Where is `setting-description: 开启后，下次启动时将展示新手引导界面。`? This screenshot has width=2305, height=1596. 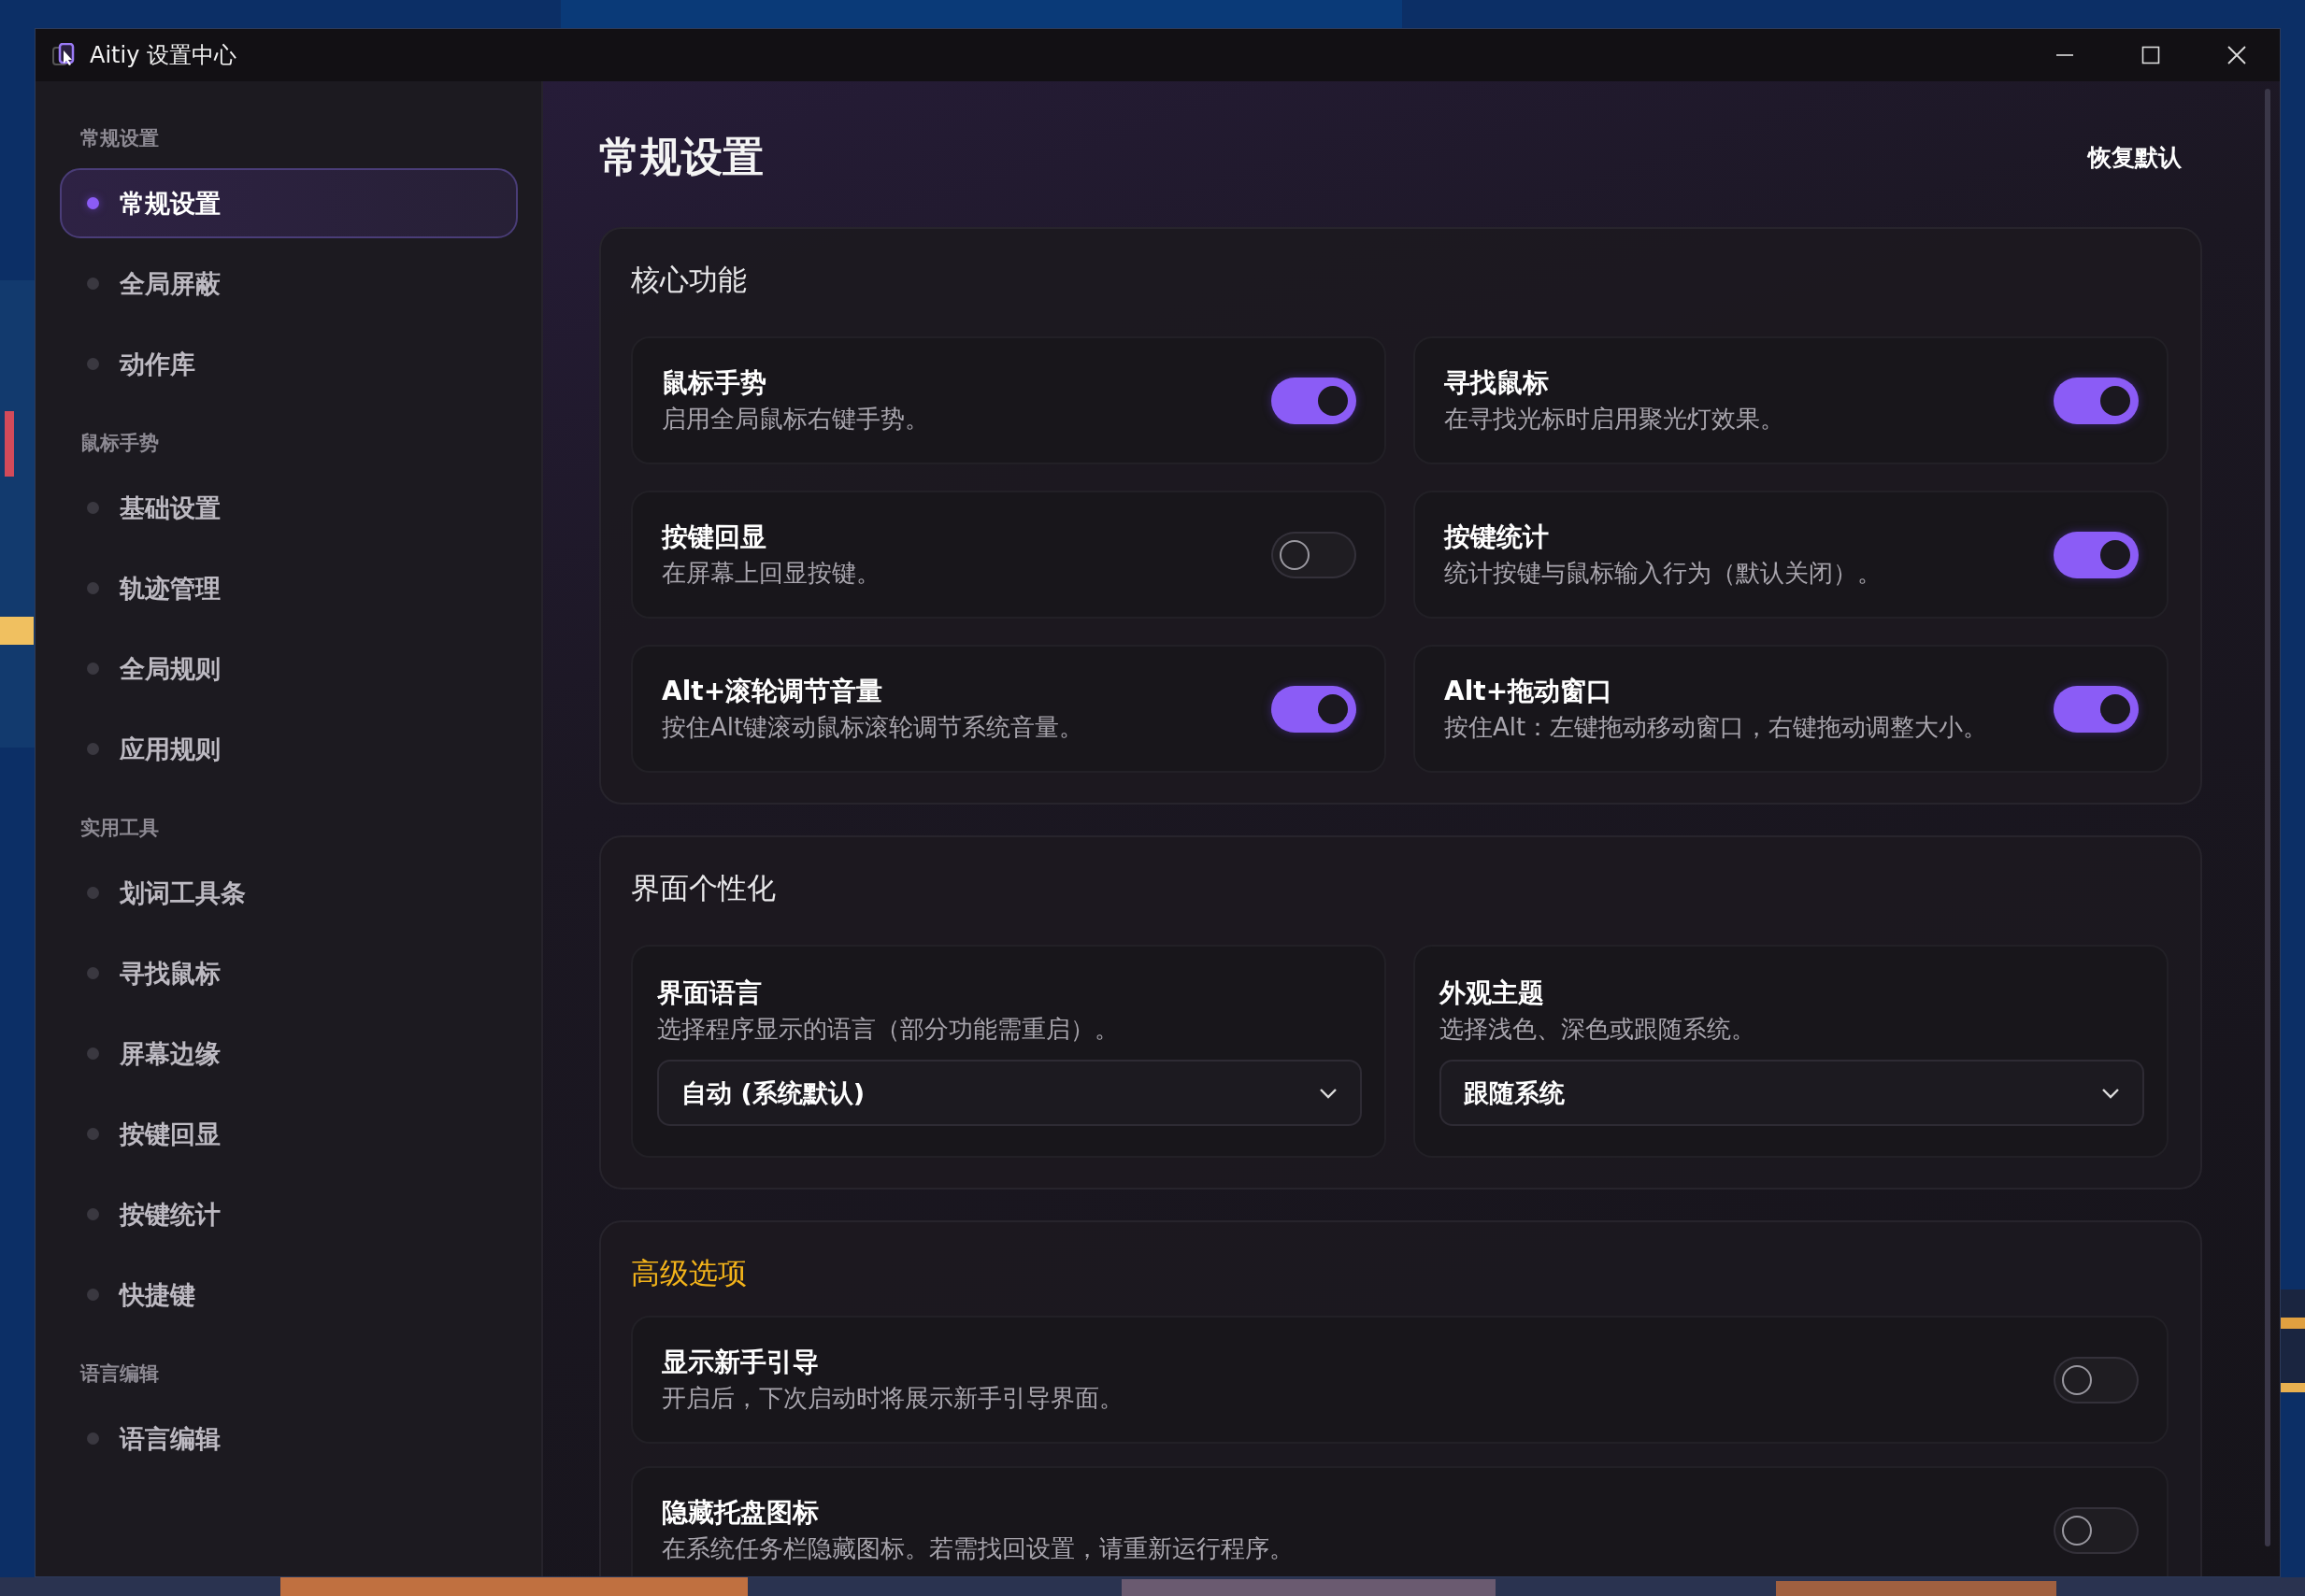
setting-description: 开启后，下次启动时将展示新手引导界面。 is located at coordinates (893, 1398).